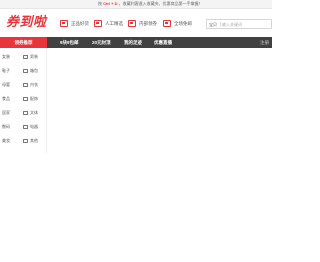  Describe the element at coordinates (183, 23) in the screenshot. I see `feature-label: 全场免邮` at that location.